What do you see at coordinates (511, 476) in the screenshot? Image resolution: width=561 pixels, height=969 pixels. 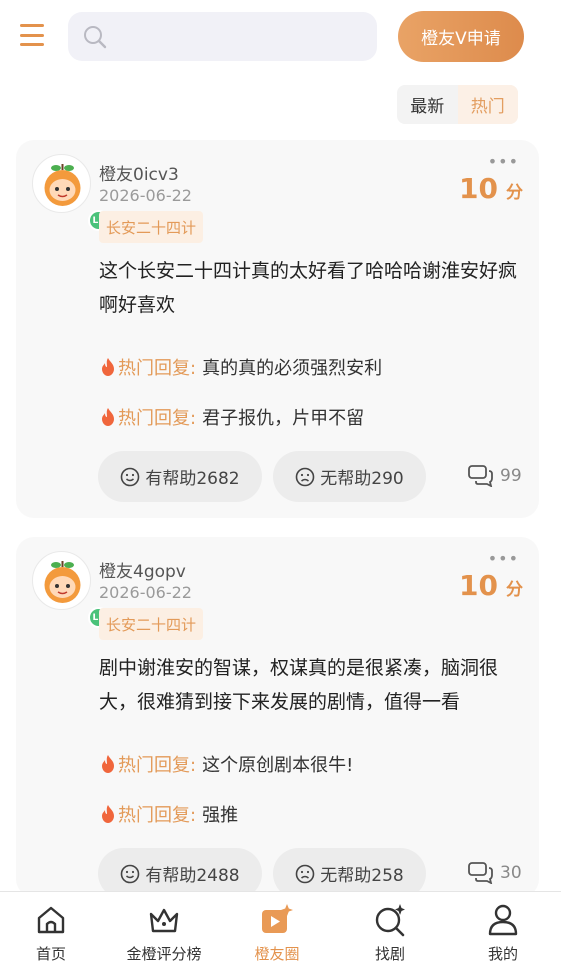 I see `comment-count: 99` at bounding box center [511, 476].